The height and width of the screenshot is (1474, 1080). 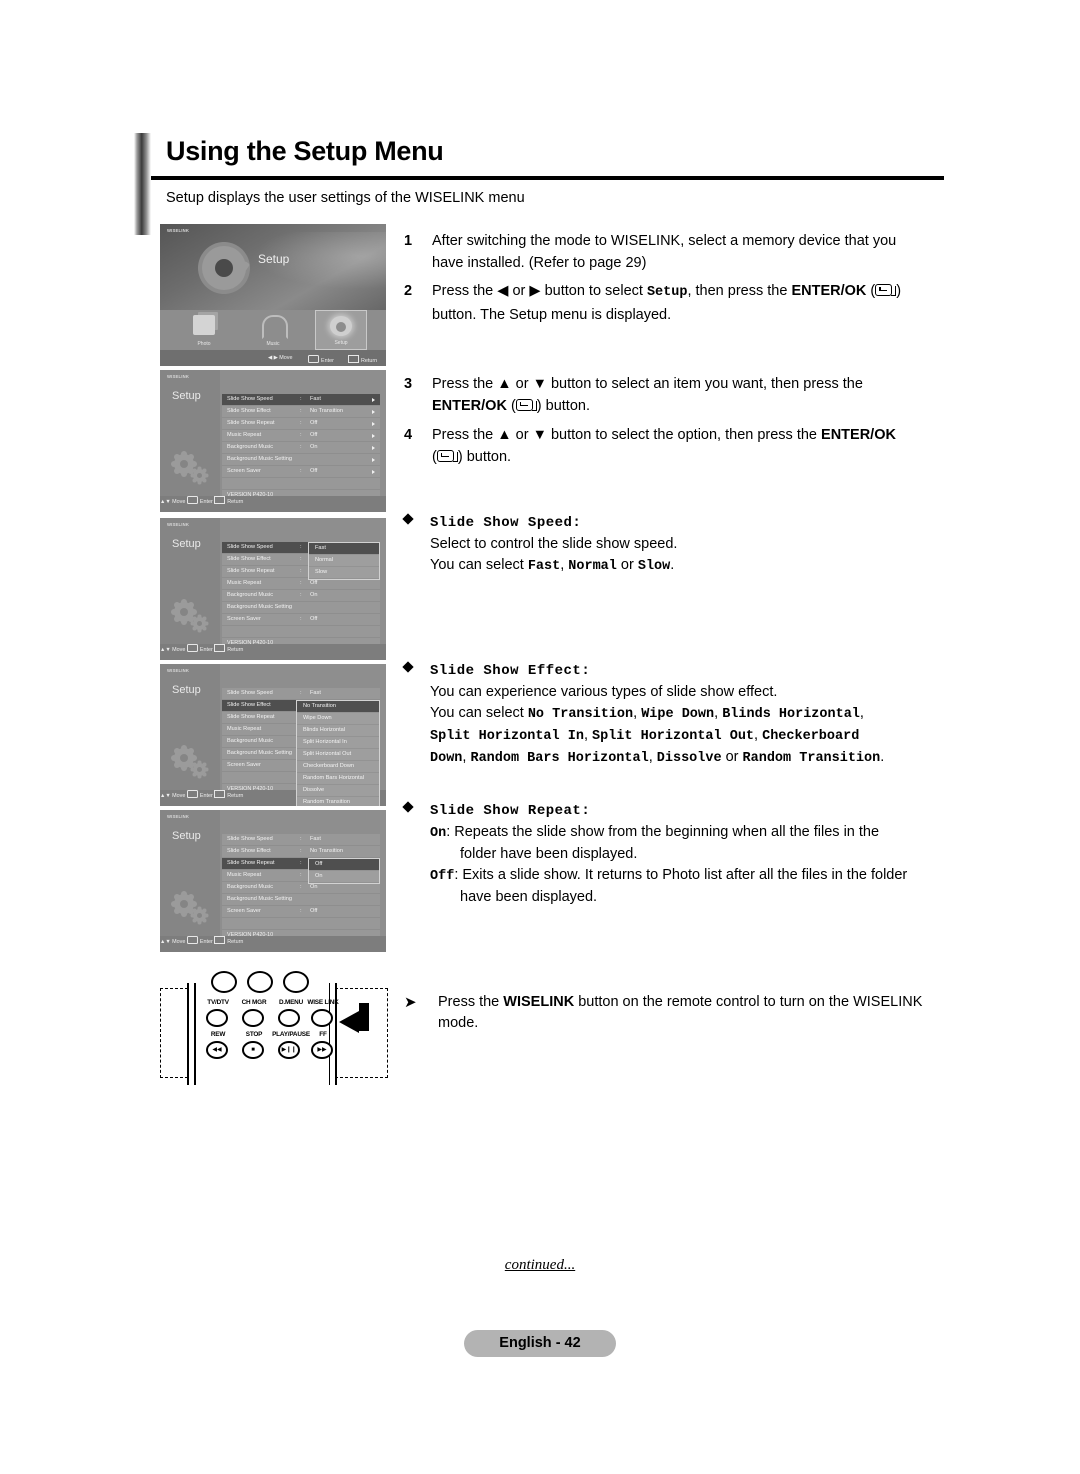 What do you see at coordinates (253, 1018) in the screenshot?
I see `remote-button-ch-mgr` at bounding box center [253, 1018].